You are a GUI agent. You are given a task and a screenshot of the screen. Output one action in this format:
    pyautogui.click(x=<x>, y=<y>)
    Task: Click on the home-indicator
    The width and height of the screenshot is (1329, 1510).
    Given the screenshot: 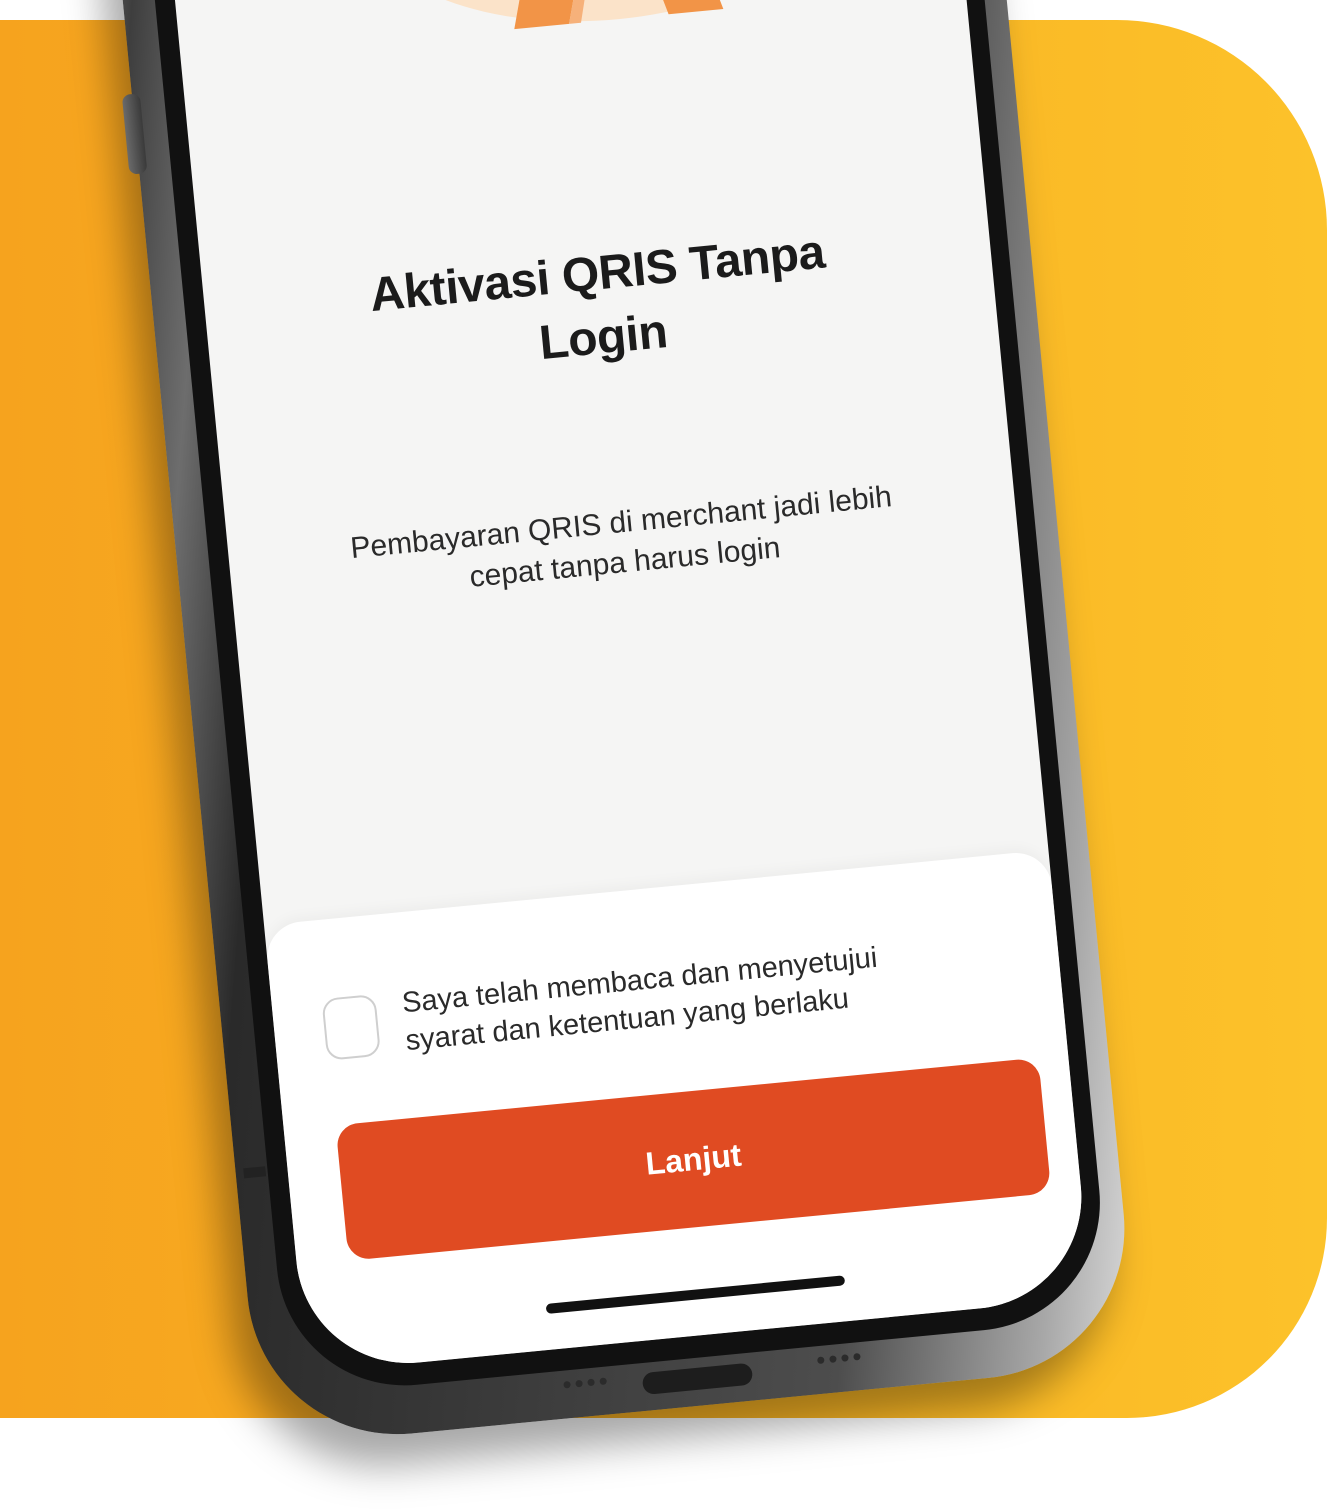 What is the action you would take?
    pyautogui.click(x=695, y=1294)
    